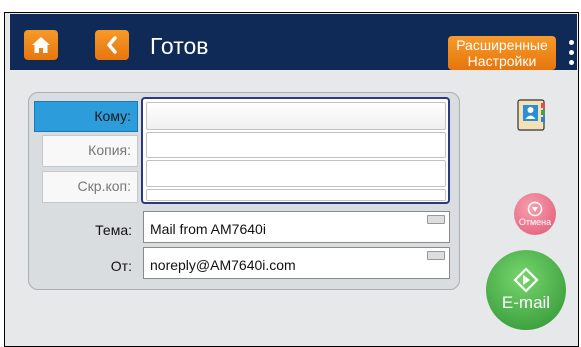  What do you see at coordinates (208, 229) in the screenshot?
I see `subject-value: Mail from AM7640i` at bounding box center [208, 229].